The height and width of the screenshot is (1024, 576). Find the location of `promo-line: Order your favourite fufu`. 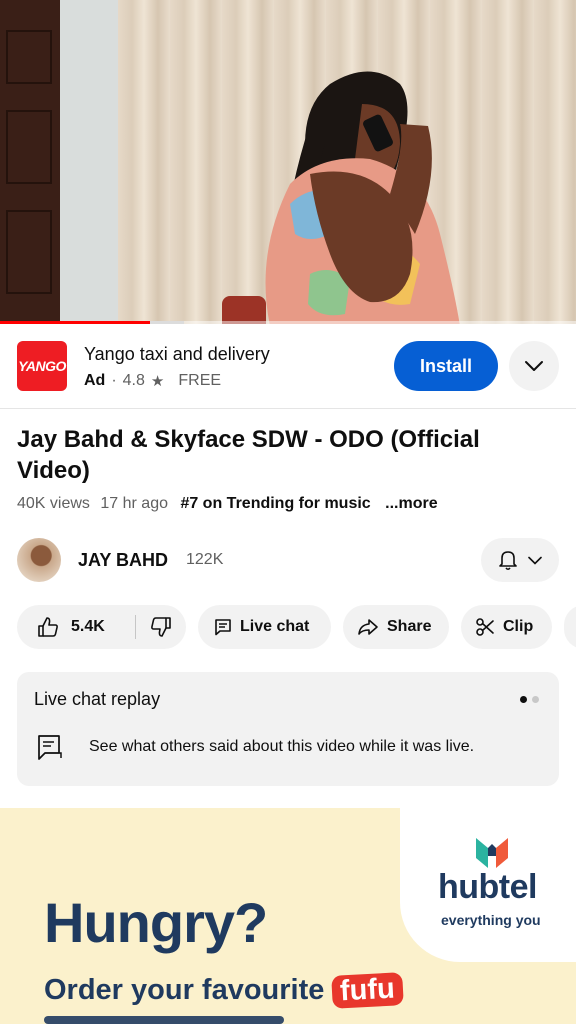

promo-line: Order your favourite fufu is located at coordinates (224, 990).